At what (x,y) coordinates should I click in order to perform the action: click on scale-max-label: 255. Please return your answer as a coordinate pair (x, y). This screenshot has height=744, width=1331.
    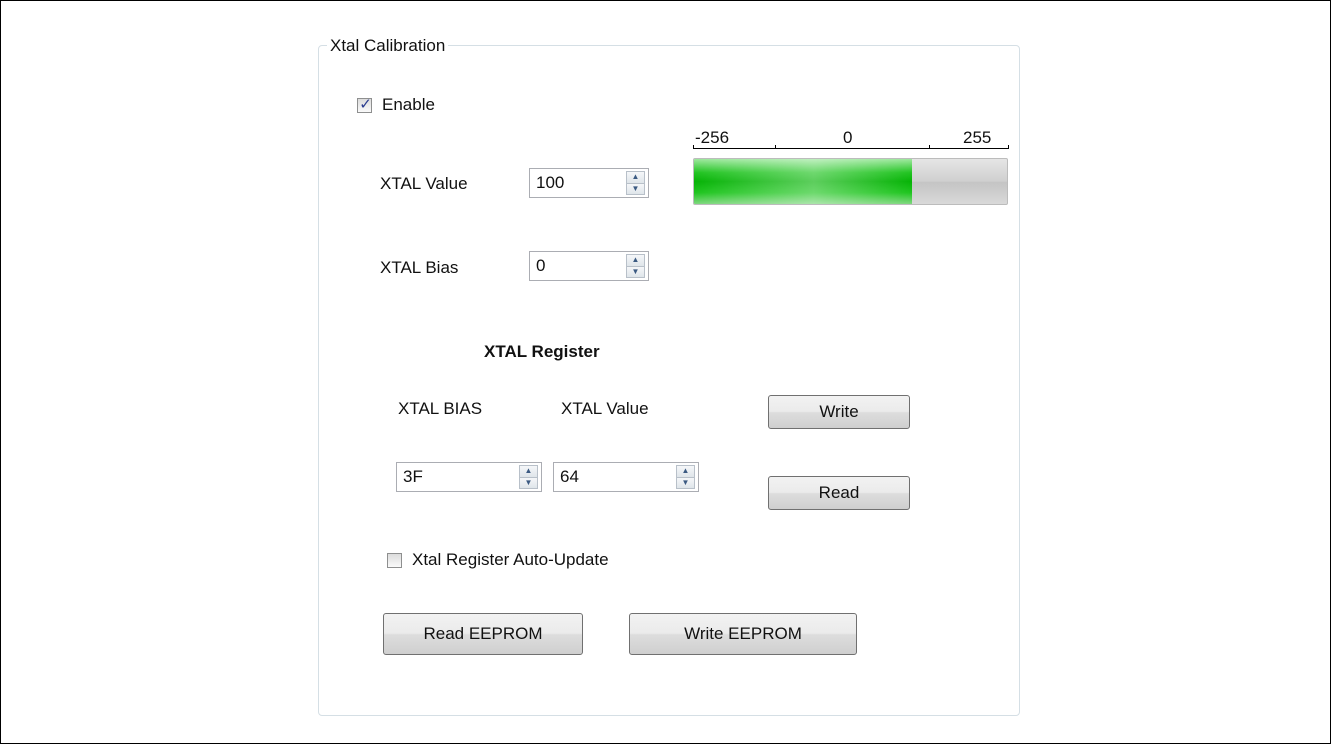
    Looking at the image, I should click on (977, 137).